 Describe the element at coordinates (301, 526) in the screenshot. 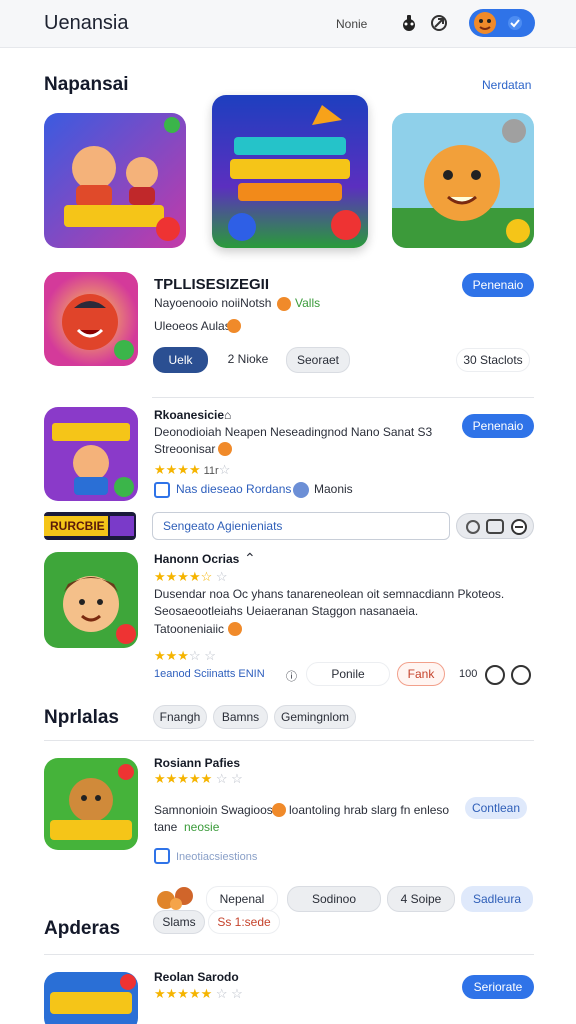

I see `search-input: Sengeato Agienieniats` at that location.